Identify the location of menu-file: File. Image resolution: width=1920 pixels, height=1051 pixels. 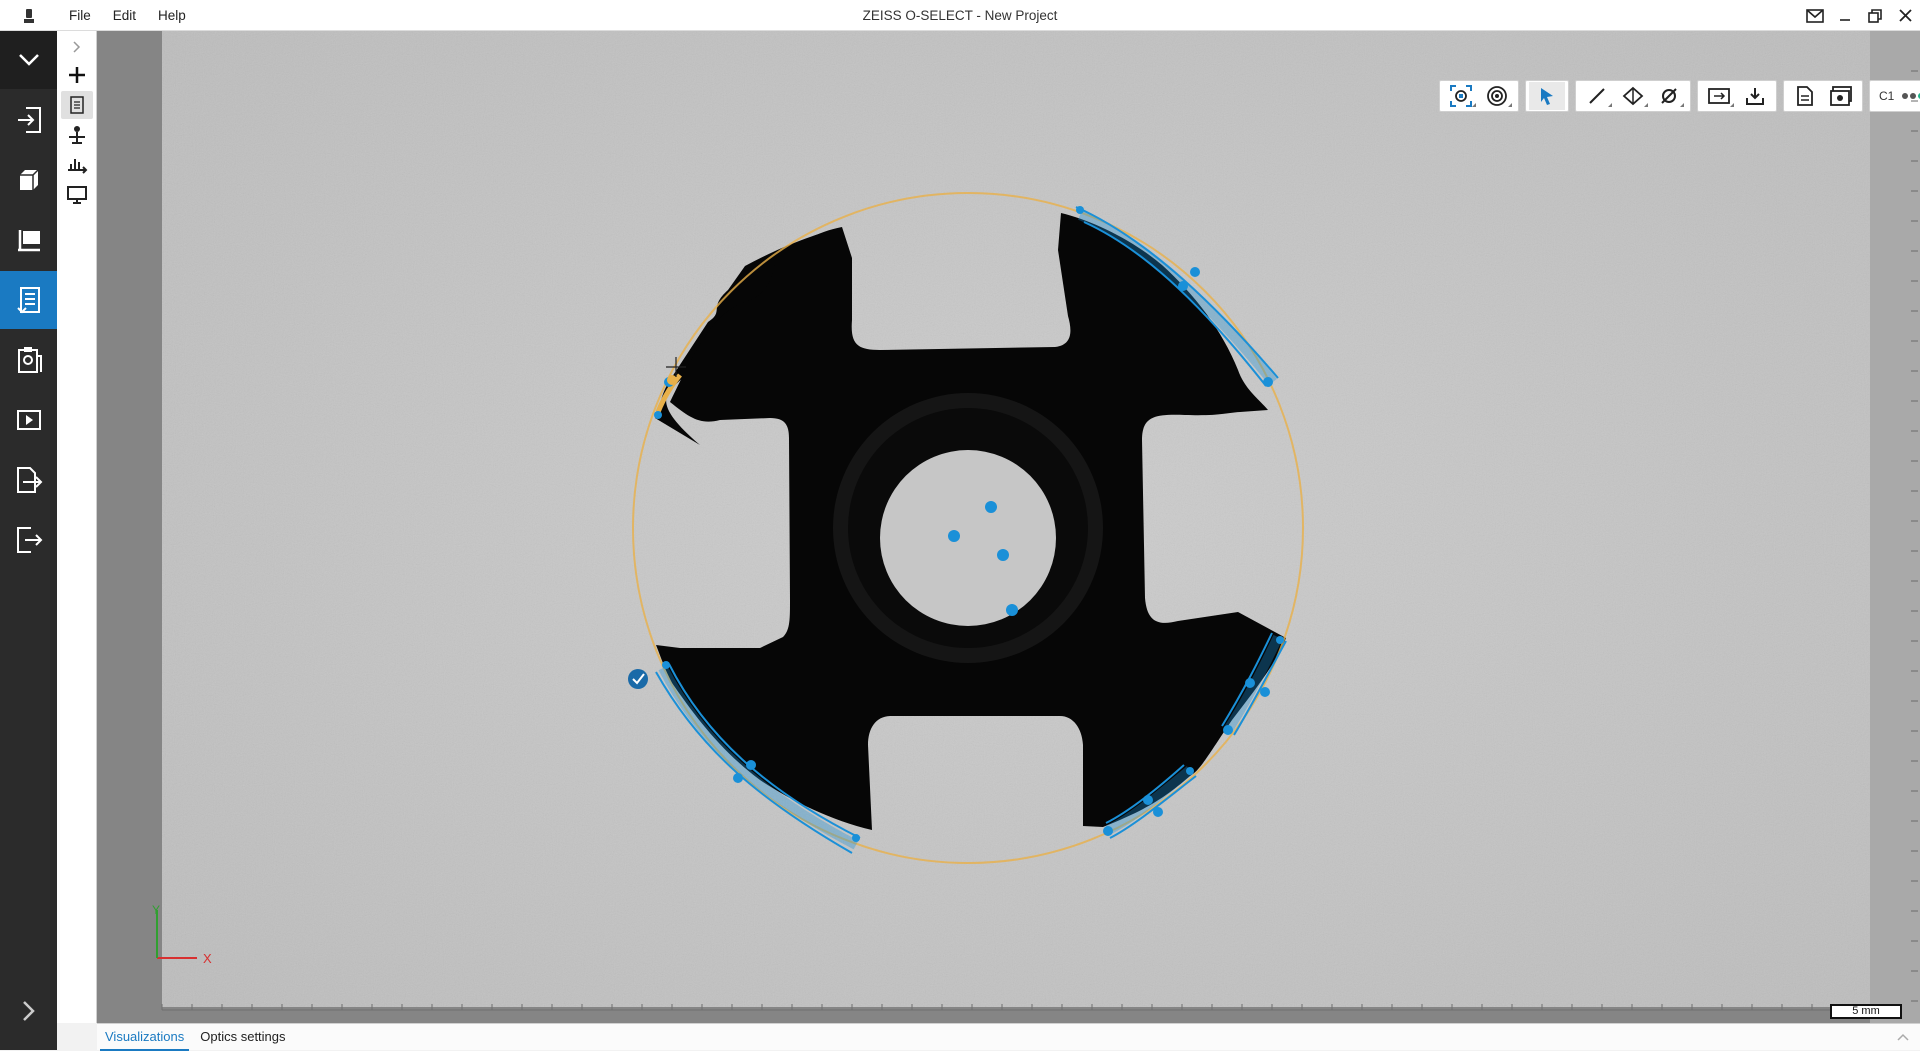
(80, 15).